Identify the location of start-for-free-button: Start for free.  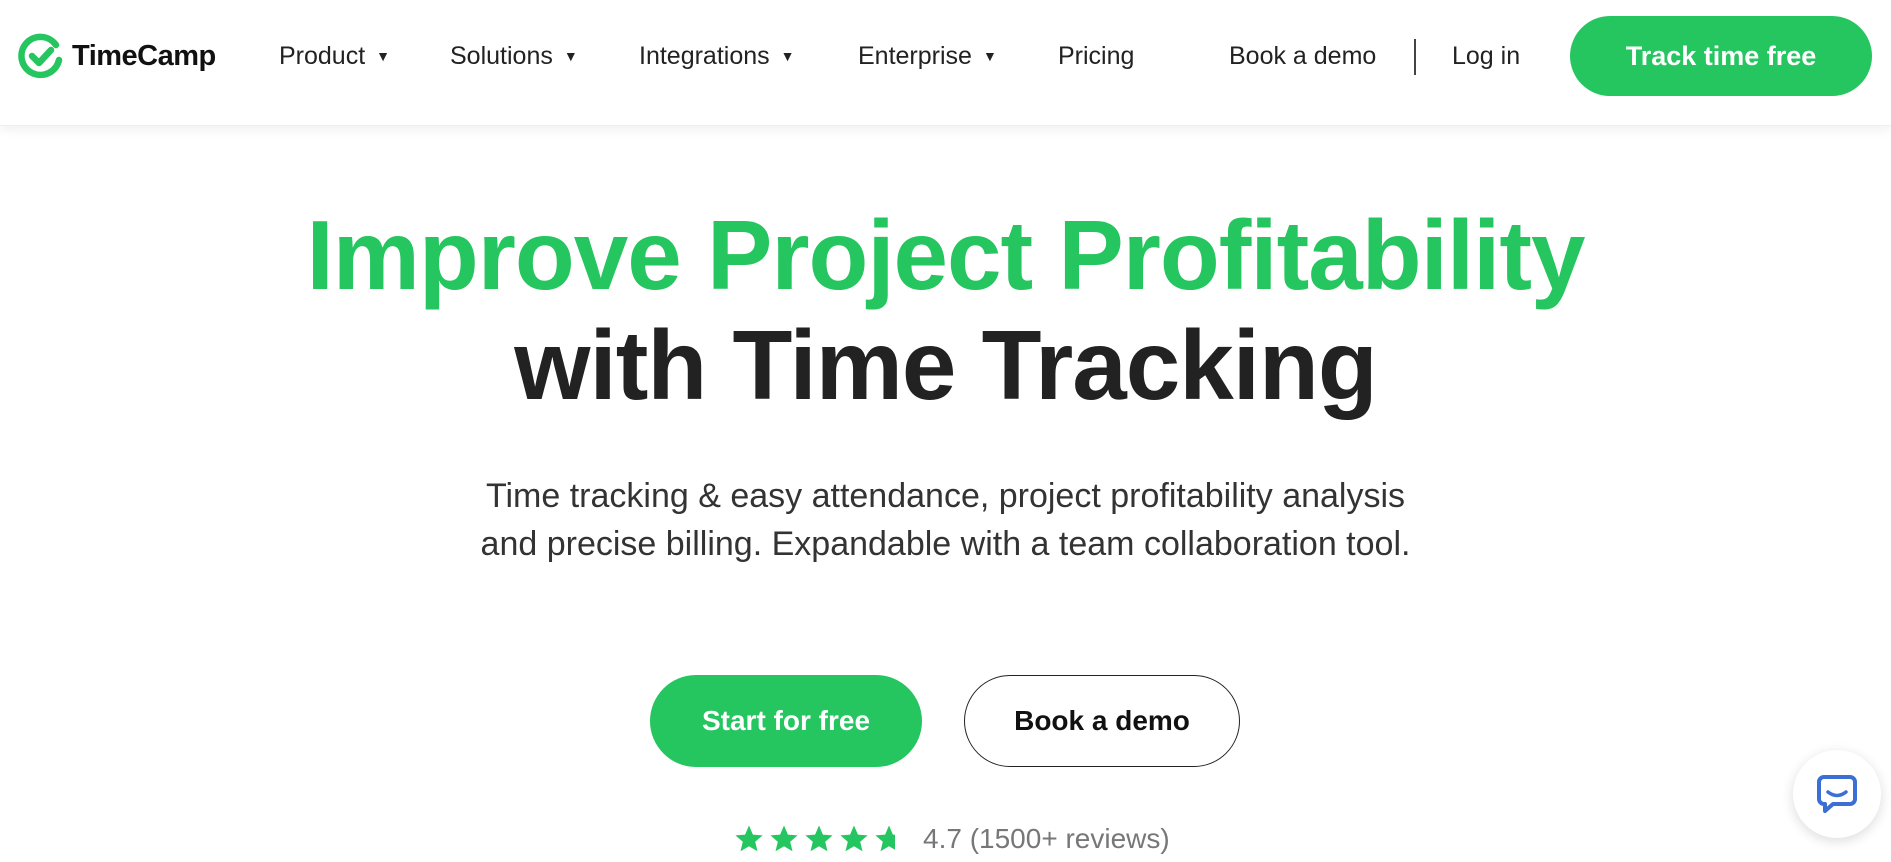
(786, 721).